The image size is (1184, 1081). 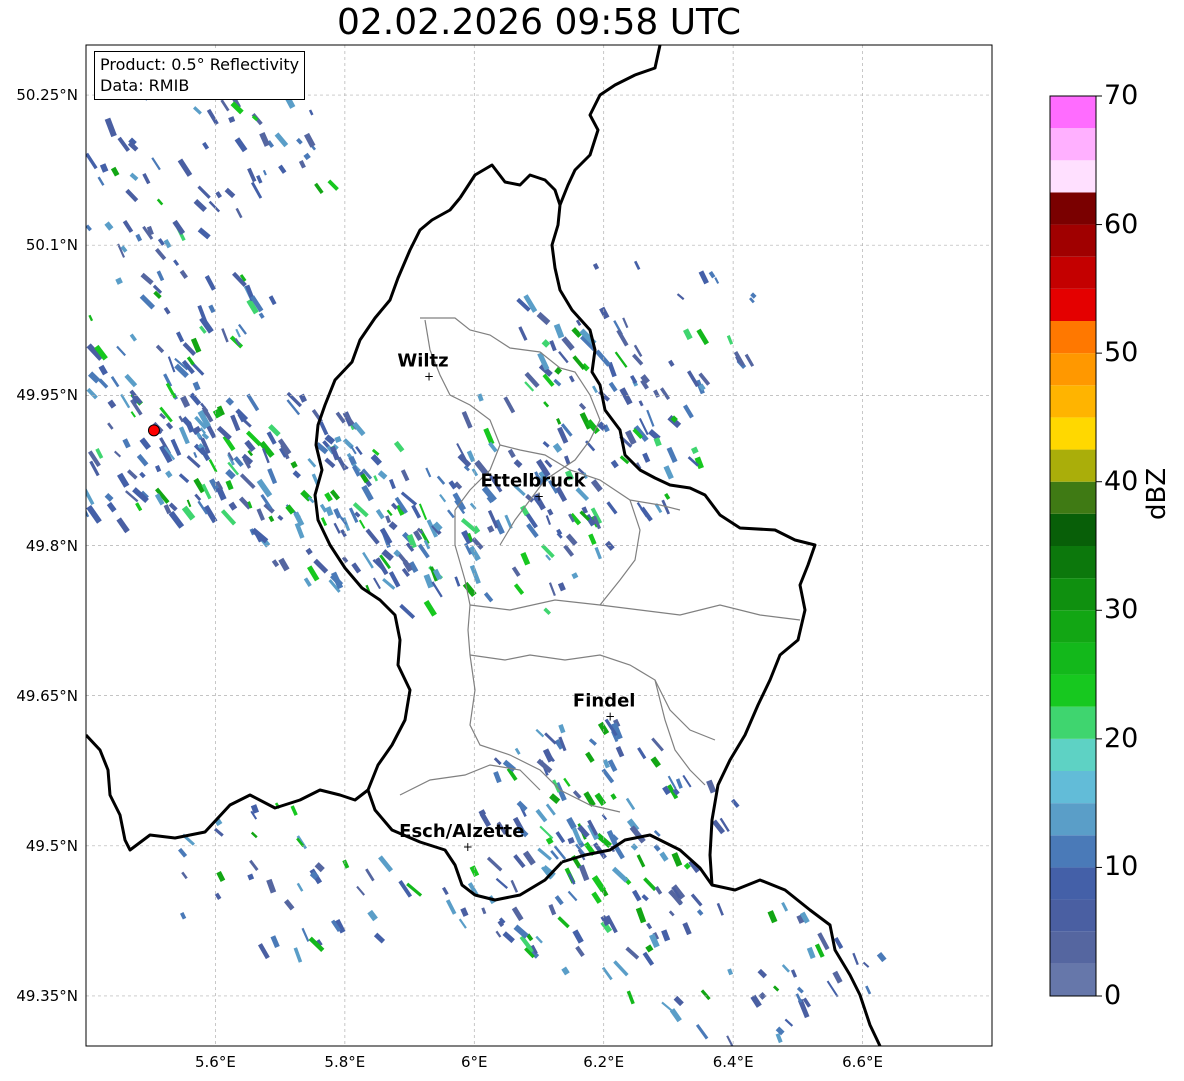 What do you see at coordinates (862, 1062) in the screenshot?
I see `longitude-tick-label: 6.6°E` at bounding box center [862, 1062].